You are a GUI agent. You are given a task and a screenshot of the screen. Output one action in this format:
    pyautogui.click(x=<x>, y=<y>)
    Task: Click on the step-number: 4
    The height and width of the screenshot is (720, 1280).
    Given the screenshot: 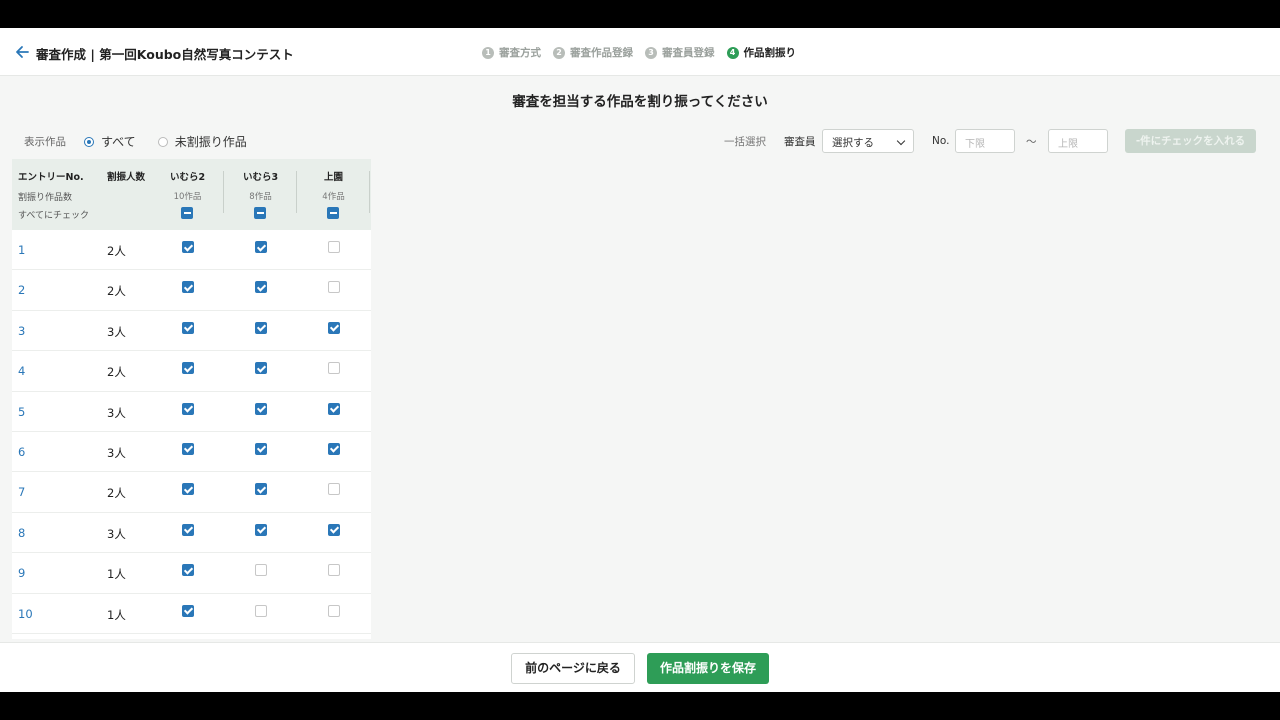 What is the action you would take?
    pyautogui.click(x=732, y=52)
    